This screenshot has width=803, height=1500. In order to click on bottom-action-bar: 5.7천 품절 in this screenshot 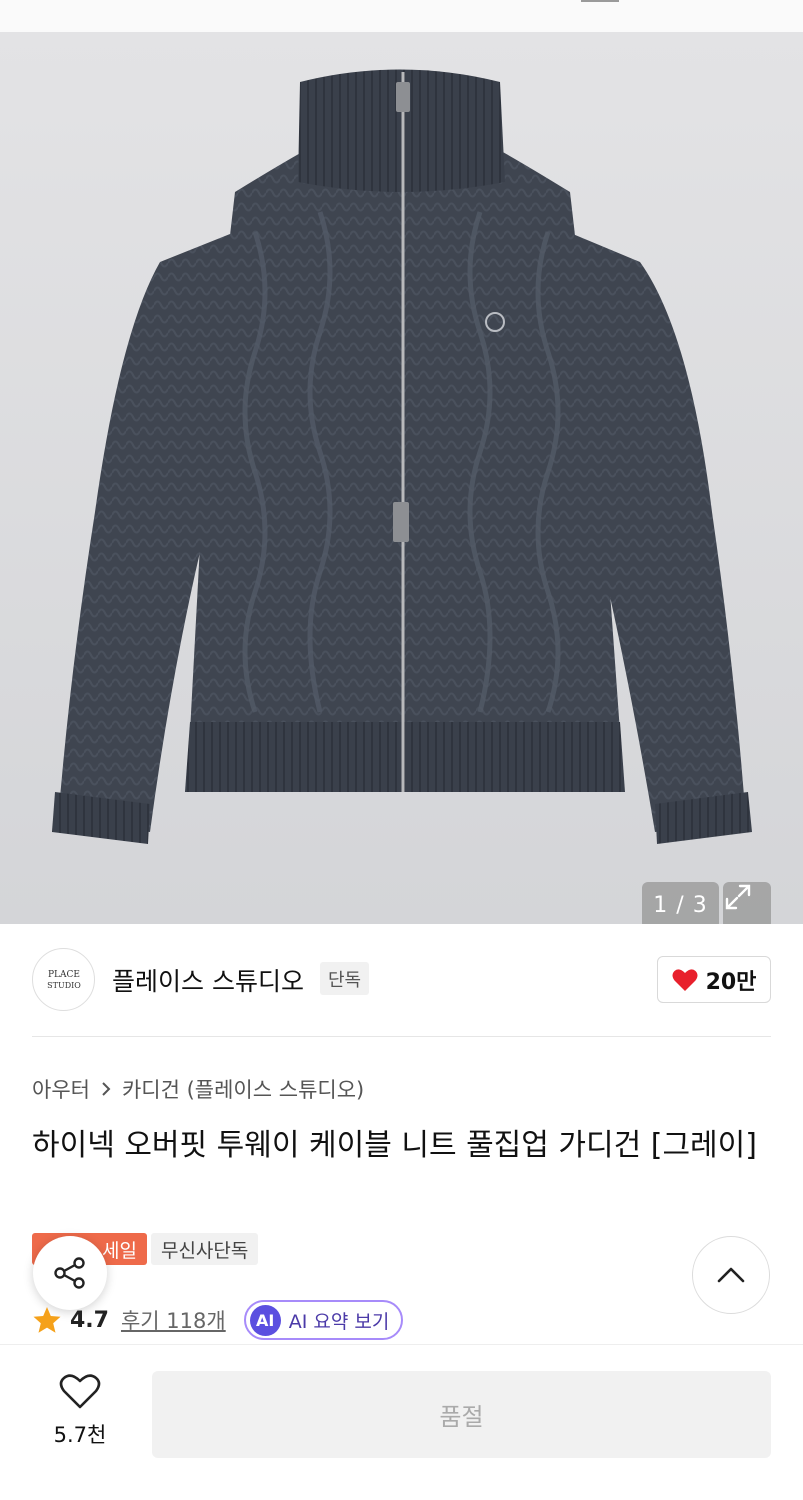, I will do `click(401, 1422)`.